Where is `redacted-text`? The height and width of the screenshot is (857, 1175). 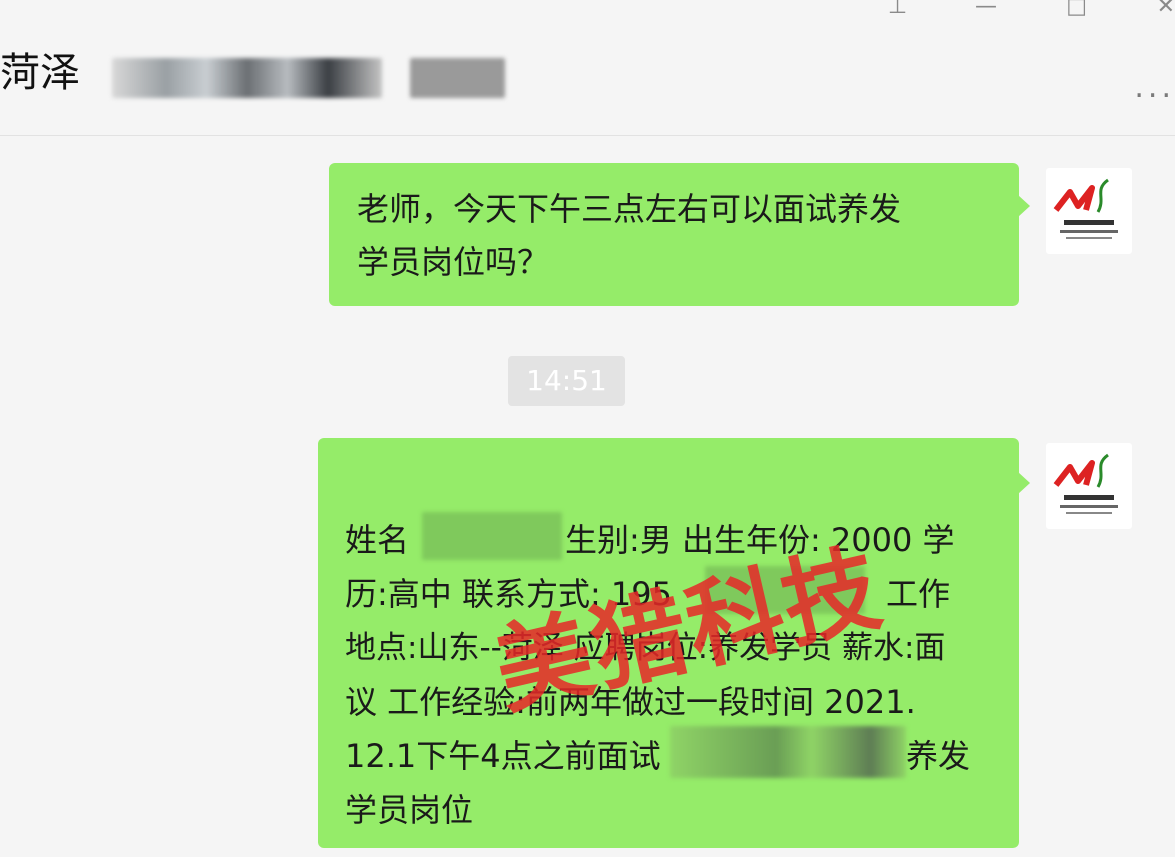 redacted-text is located at coordinates (788, 752).